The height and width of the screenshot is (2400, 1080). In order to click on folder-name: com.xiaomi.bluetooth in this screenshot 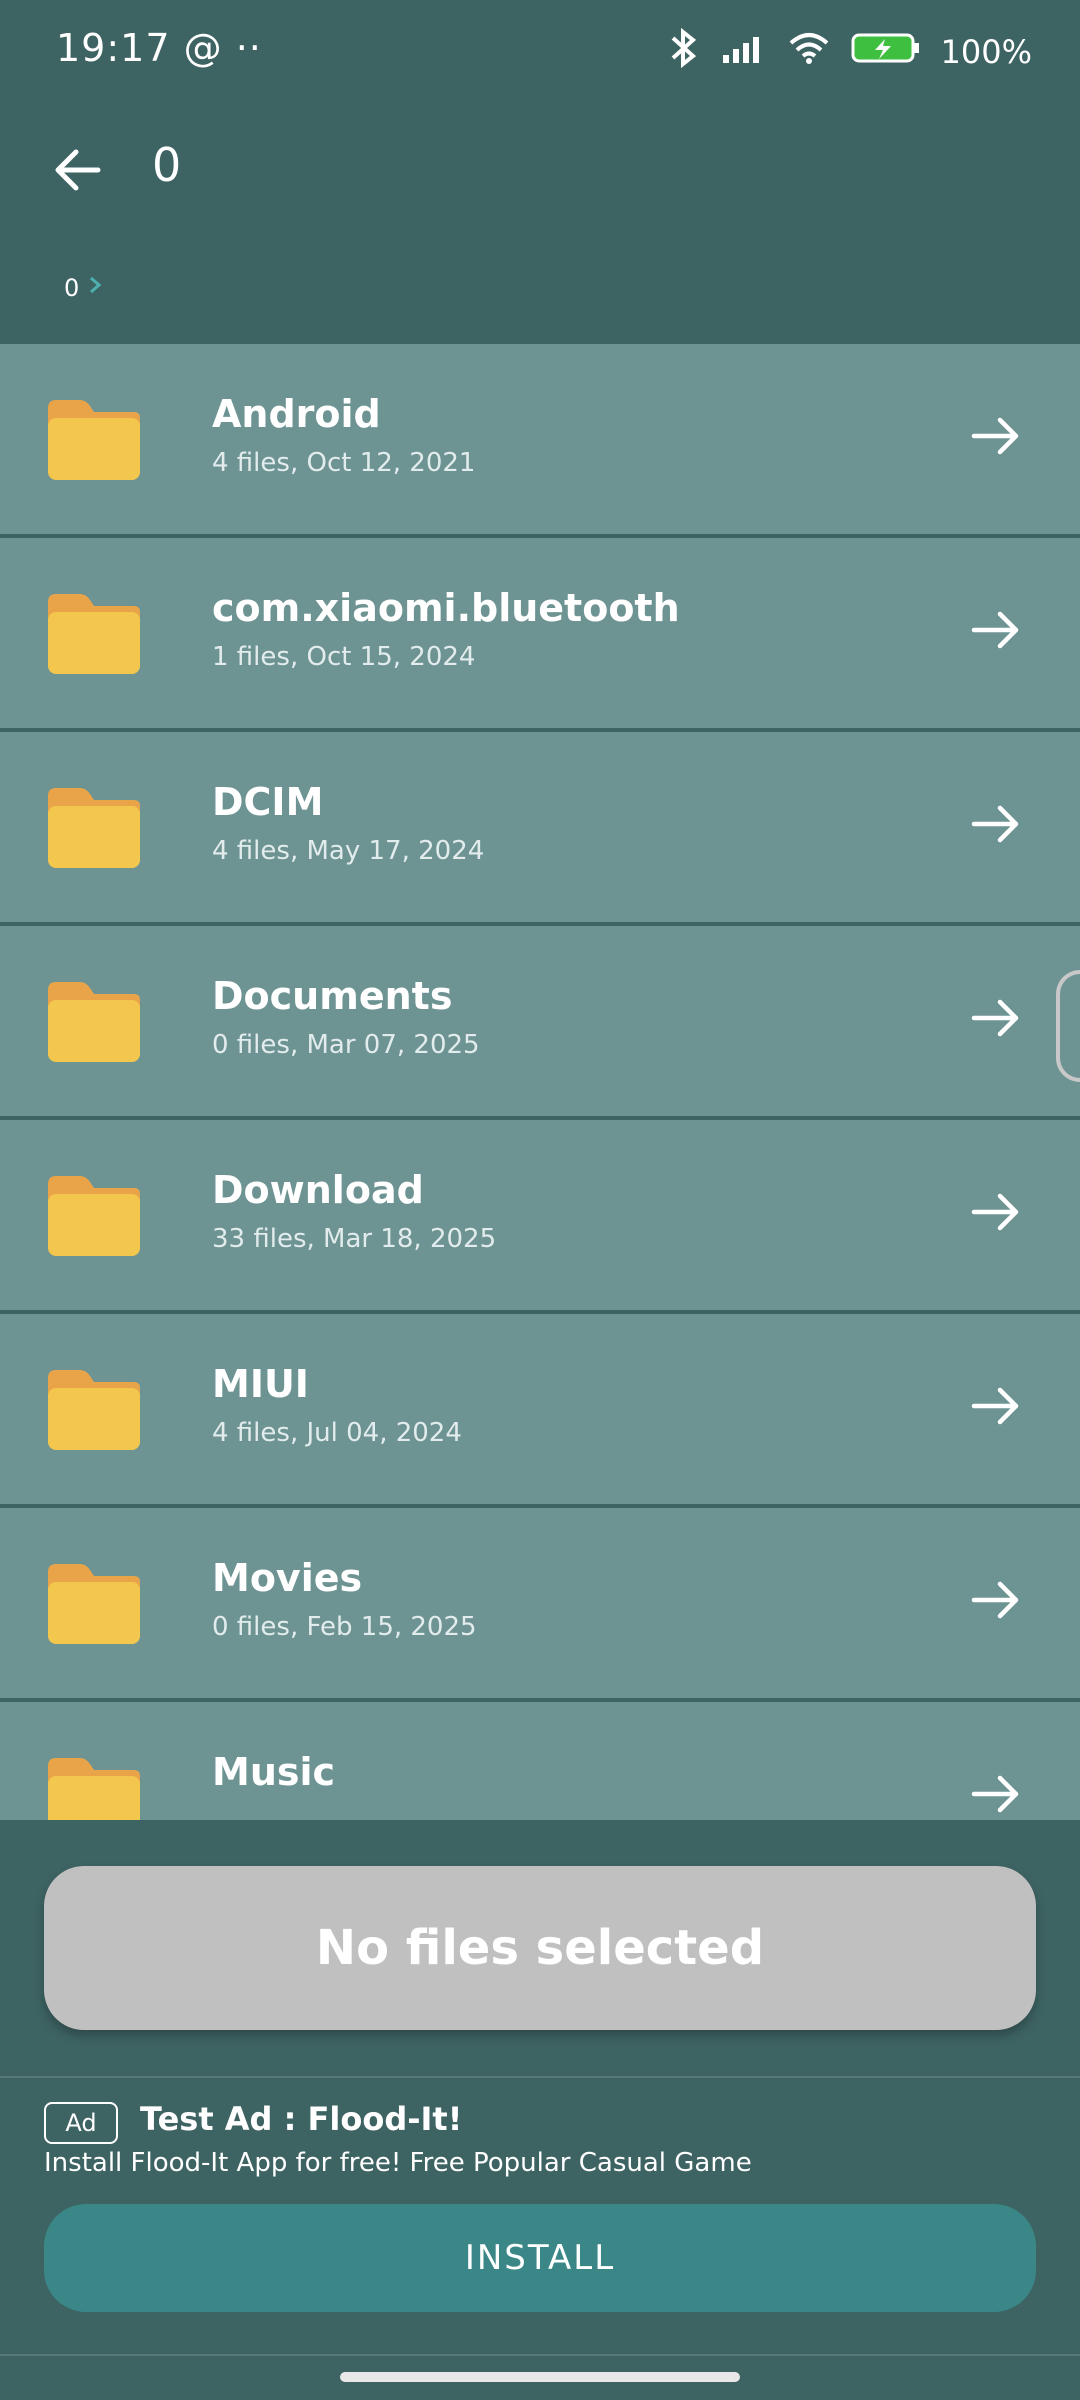, I will do `click(446, 608)`.